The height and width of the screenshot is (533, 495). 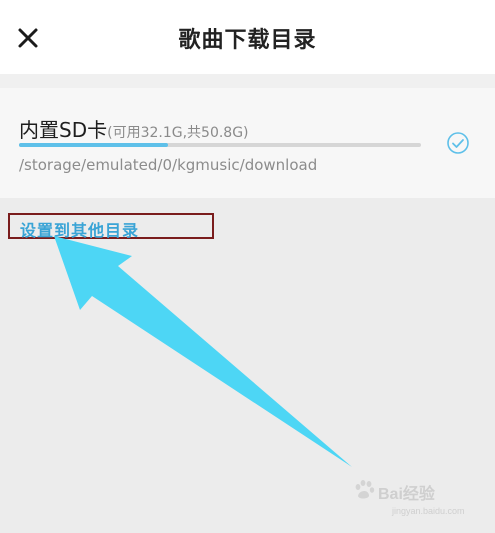 I want to click on storage-usage-fill, so click(x=93, y=145).